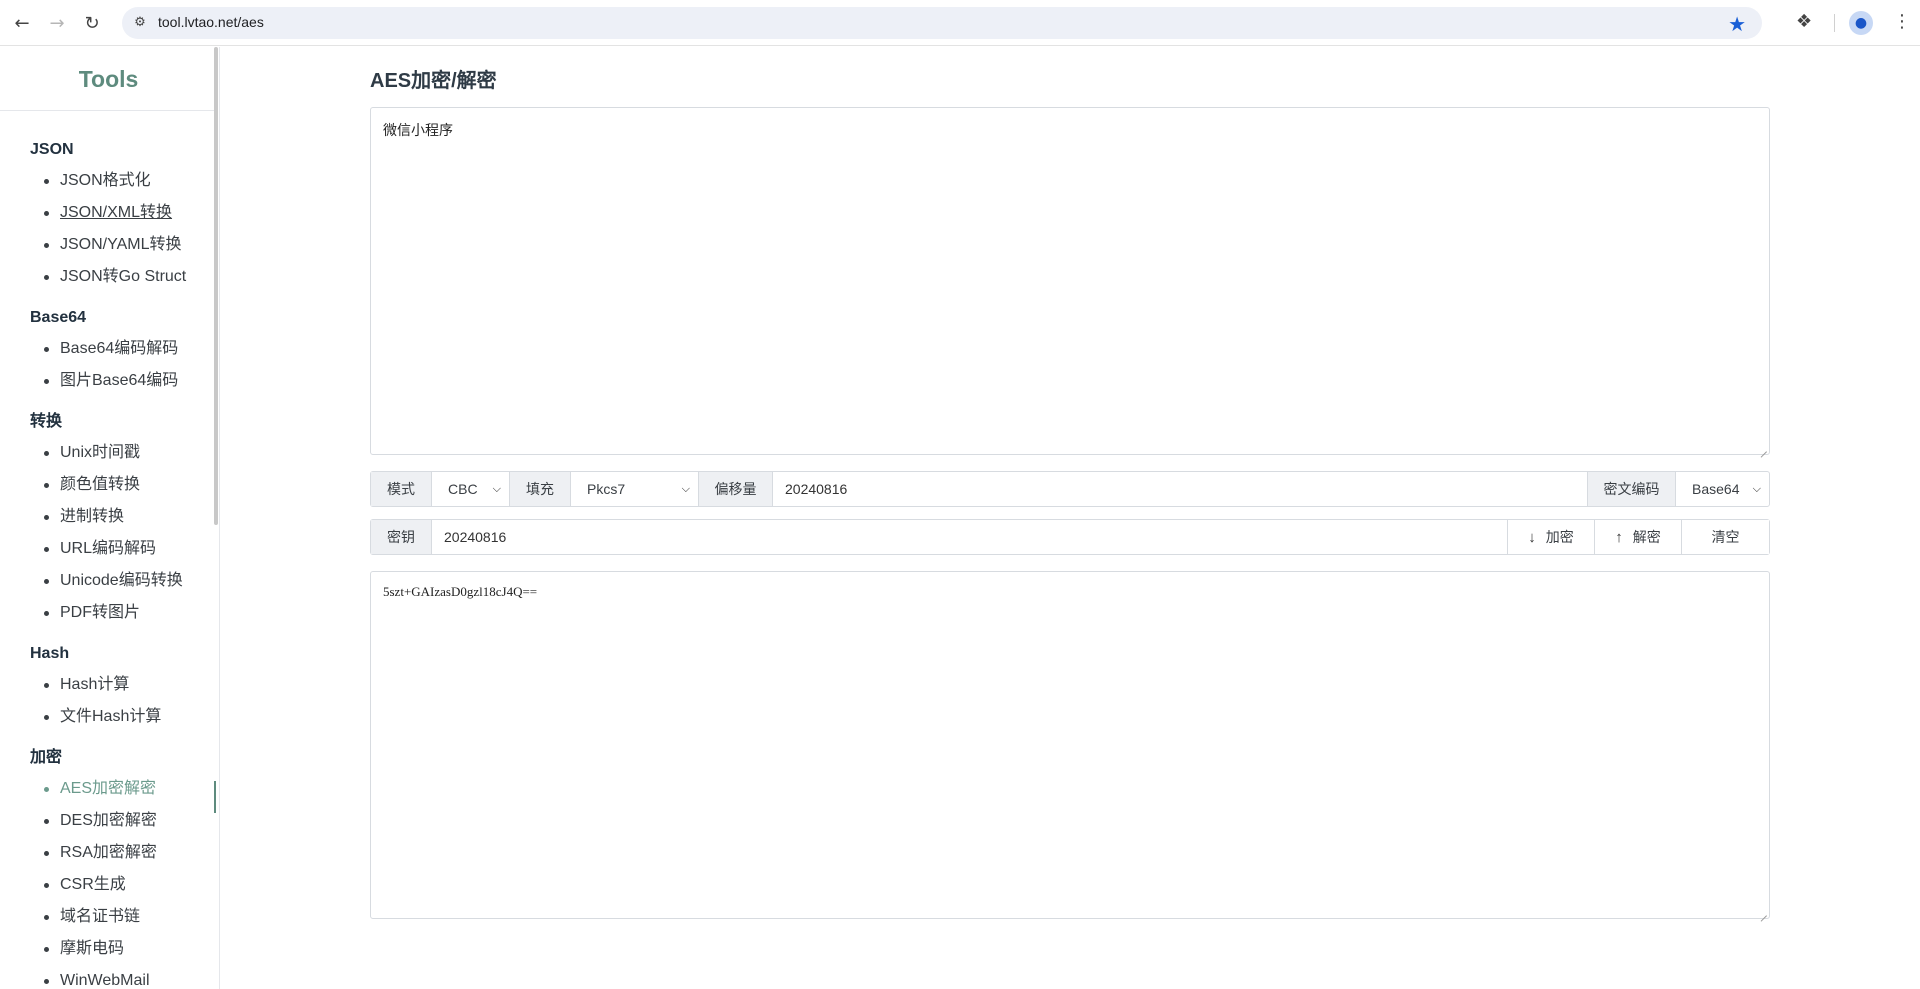 The height and width of the screenshot is (989, 1920). What do you see at coordinates (216, 286) in the screenshot?
I see `sidebar-scrollbar` at bounding box center [216, 286].